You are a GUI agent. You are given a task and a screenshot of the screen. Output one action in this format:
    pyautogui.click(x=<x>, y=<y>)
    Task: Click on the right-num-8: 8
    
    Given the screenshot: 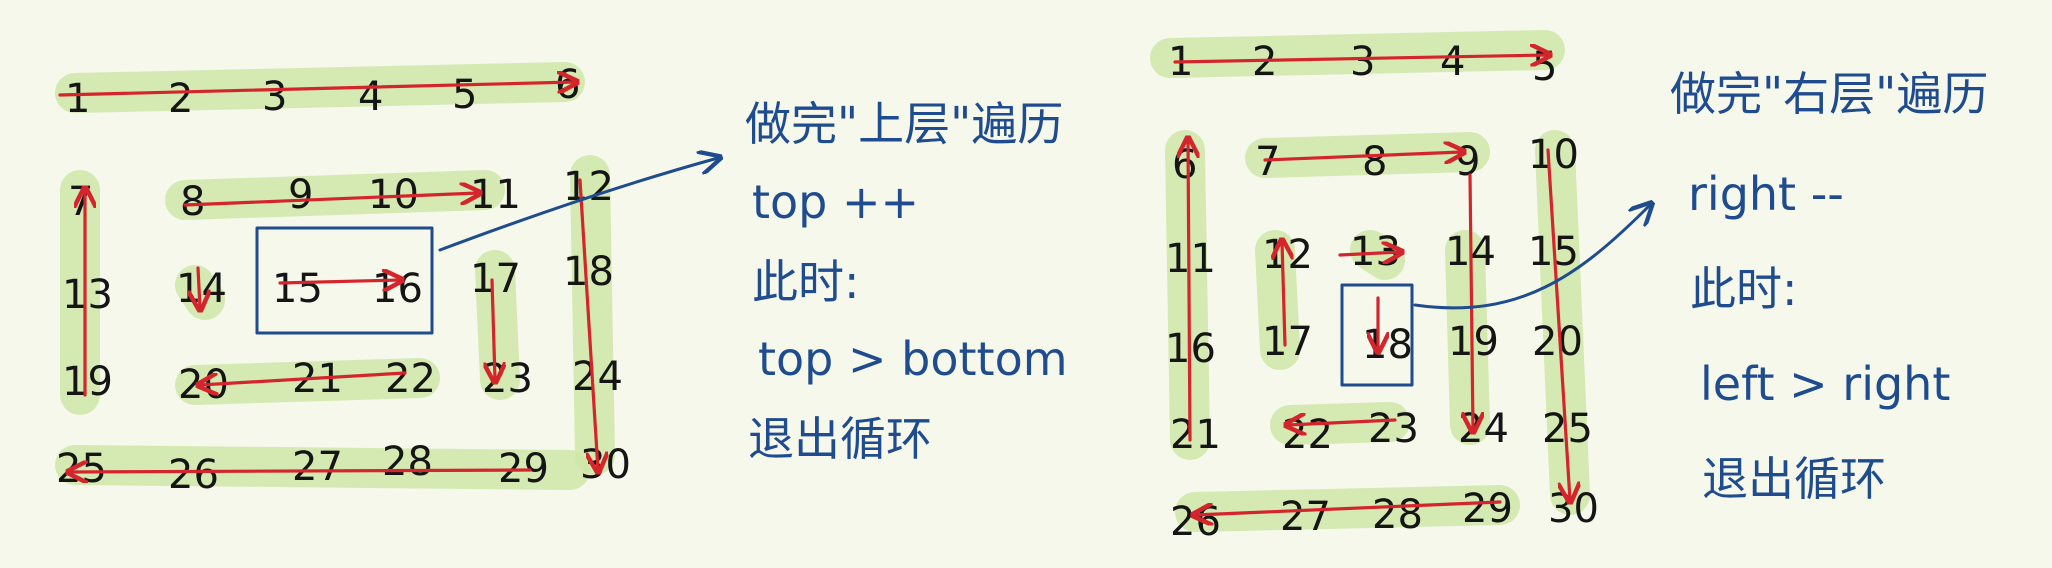 What is the action you would take?
    pyautogui.click(x=1374, y=162)
    